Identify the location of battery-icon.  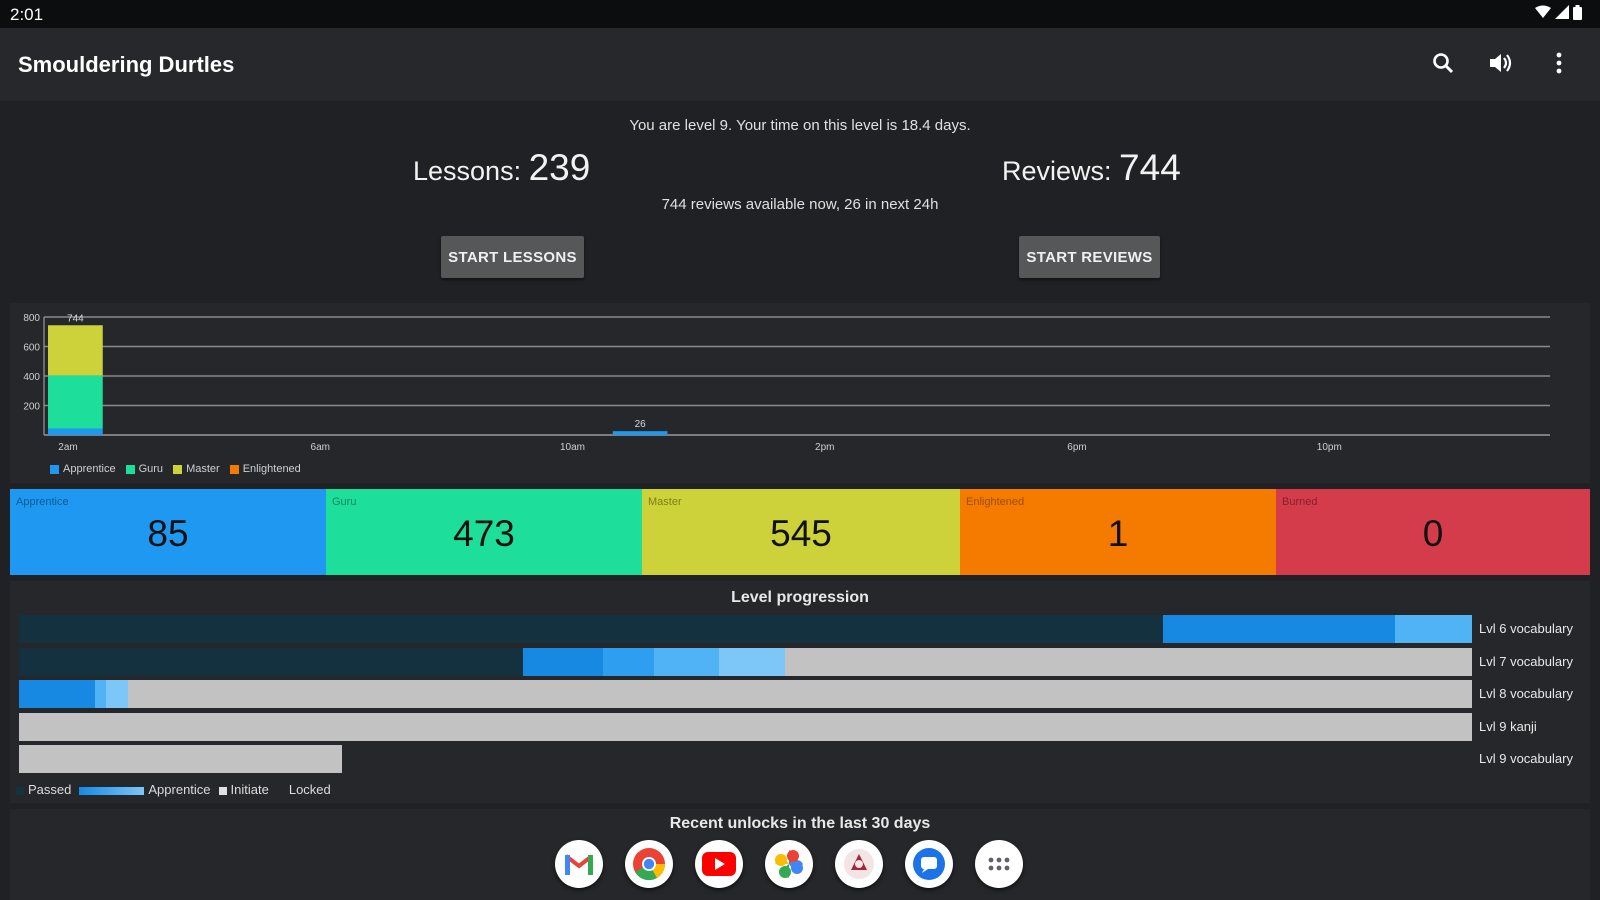
(1577, 14).